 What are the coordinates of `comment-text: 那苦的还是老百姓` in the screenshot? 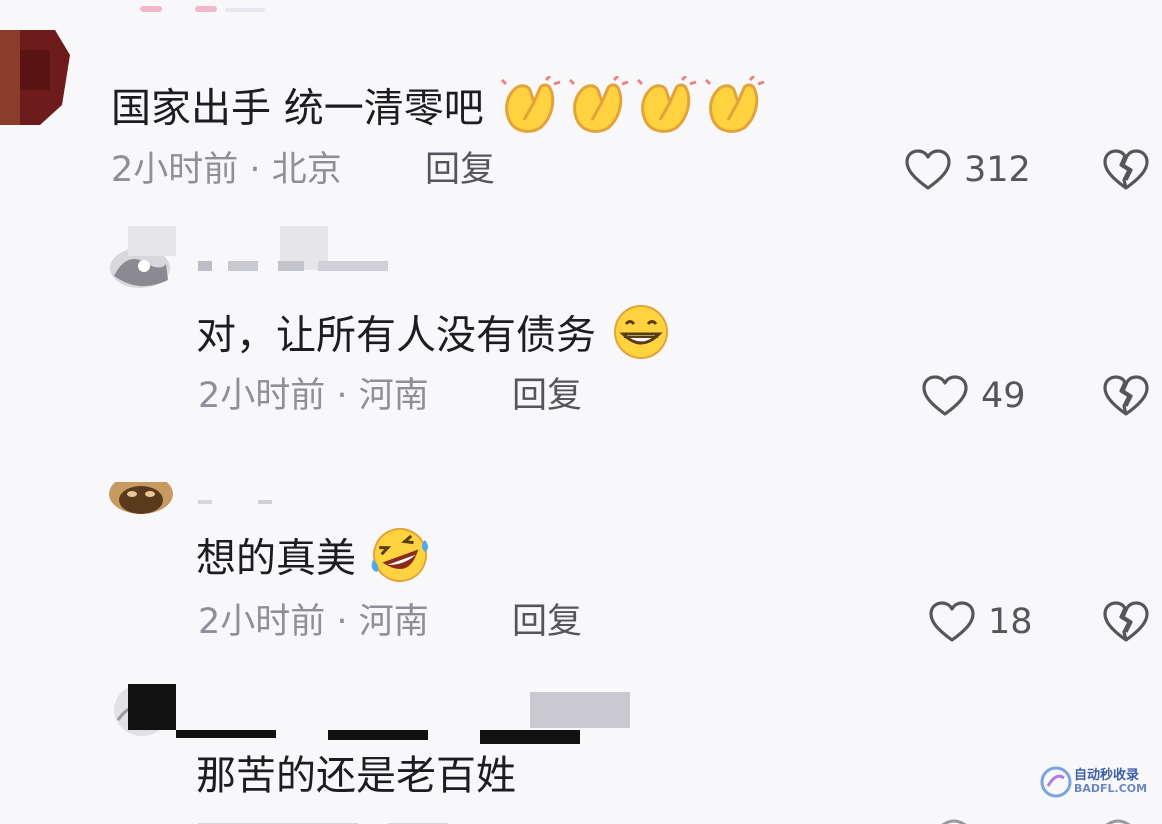 It's located at (356, 776).